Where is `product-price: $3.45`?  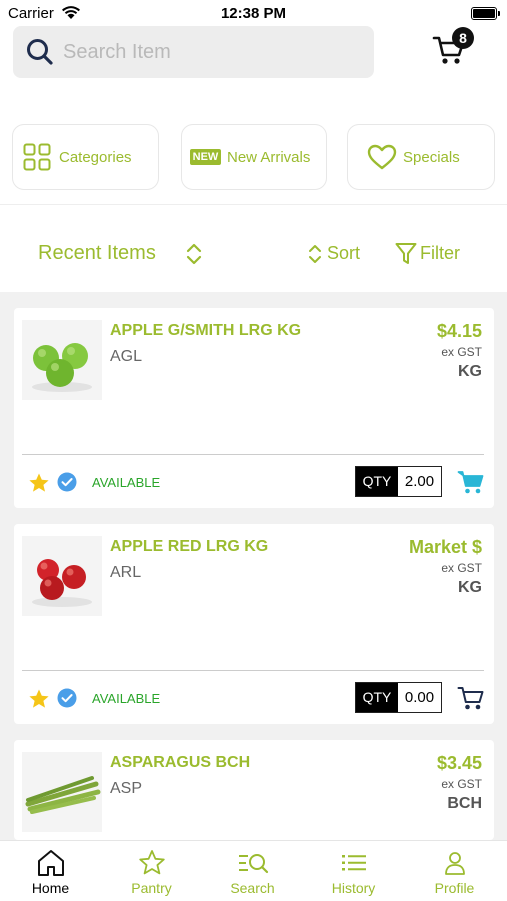
product-price: $3.45 is located at coordinates (459, 763).